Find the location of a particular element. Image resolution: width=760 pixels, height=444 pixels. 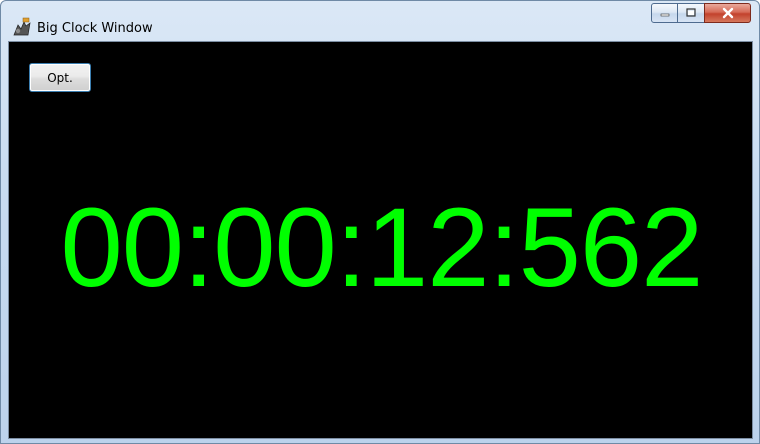

close-icon is located at coordinates (727, 13).